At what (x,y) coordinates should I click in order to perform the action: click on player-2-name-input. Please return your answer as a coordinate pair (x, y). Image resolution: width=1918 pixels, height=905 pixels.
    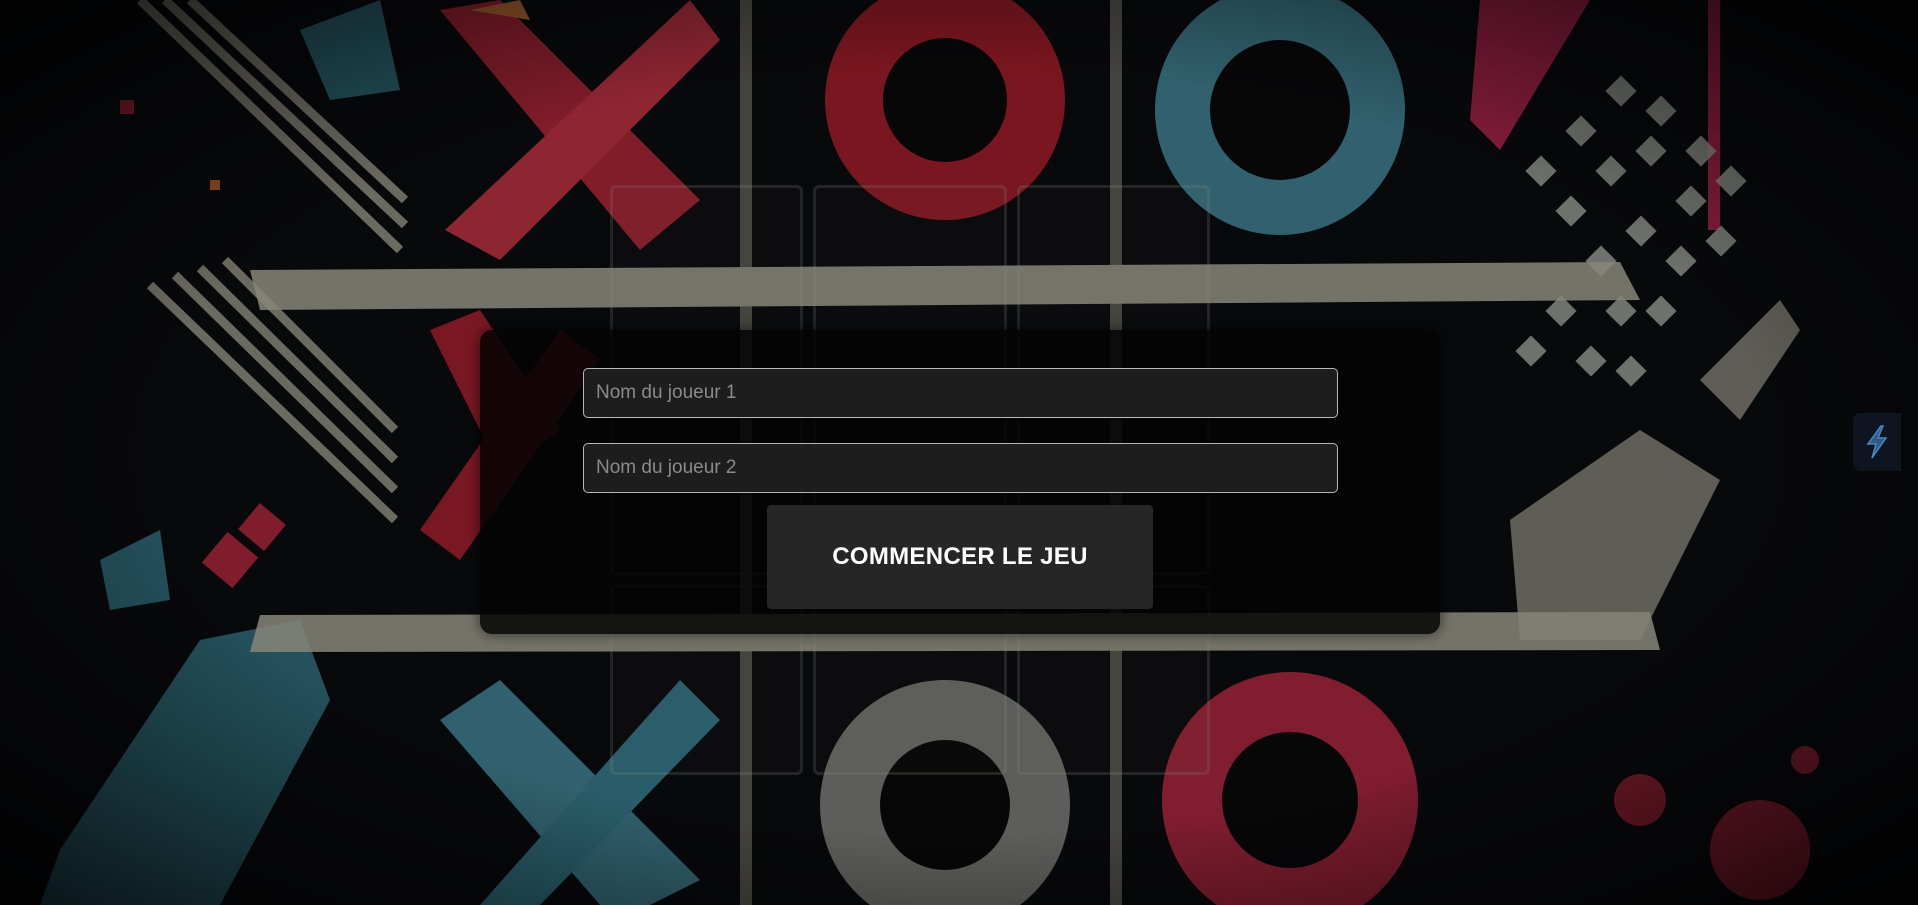
    Looking at the image, I should click on (960, 468).